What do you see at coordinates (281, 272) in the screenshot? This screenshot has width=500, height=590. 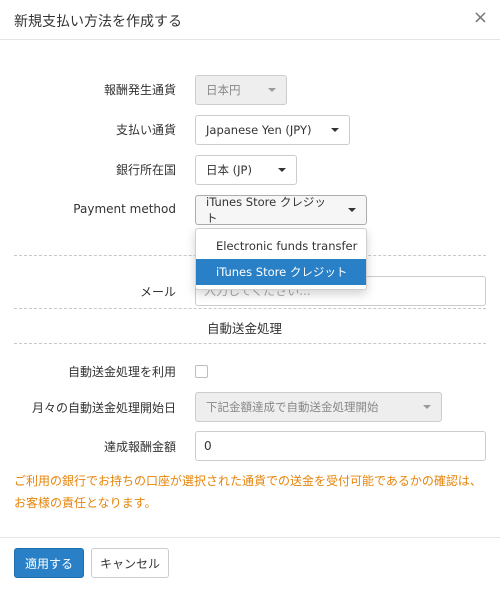 I see `payment-method-option-selected: iTunes Store クレジット` at bounding box center [281, 272].